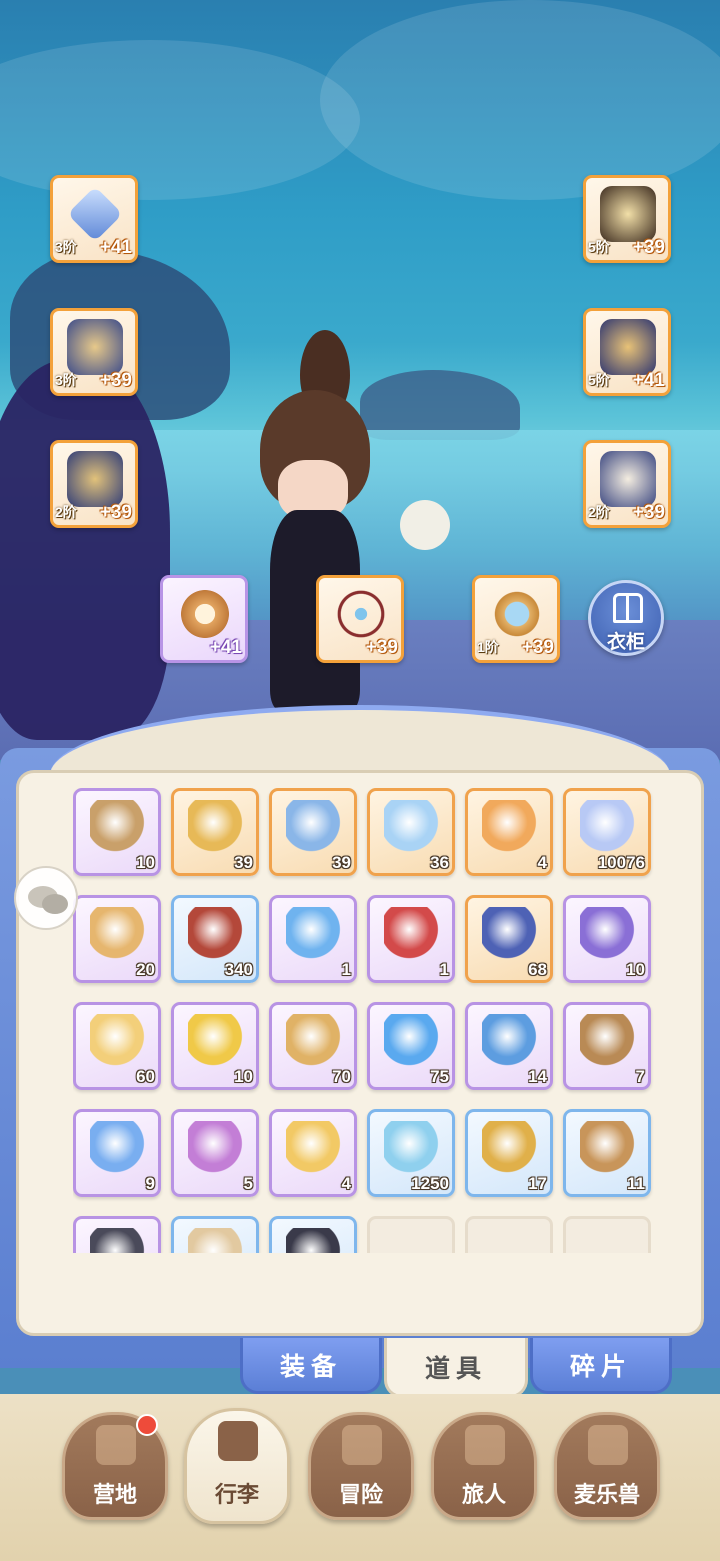 The width and height of the screenshot is (720, 1561). What do you see at coordinates (599, 512) in the screenshot?
I see `equip-tier: 2阶` at bounding box center [599, 512].